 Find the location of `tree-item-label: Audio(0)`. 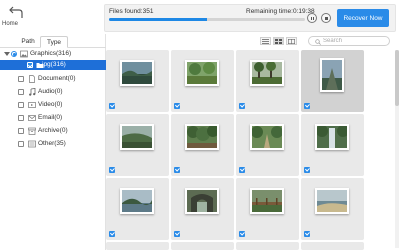

tree-item-label: Audio(0) is located at coordinates (50, 91).